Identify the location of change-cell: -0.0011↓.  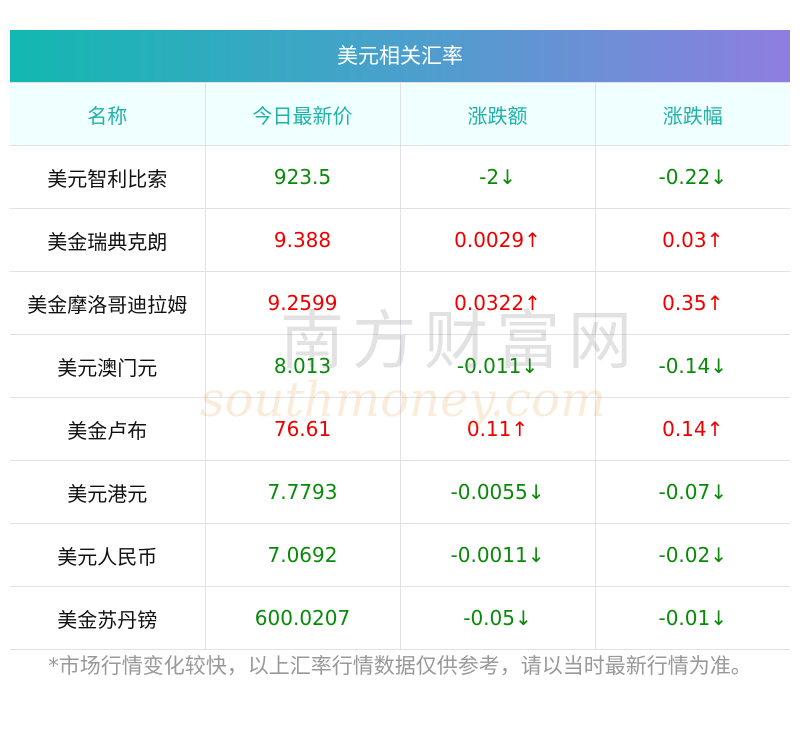
(497, 555).